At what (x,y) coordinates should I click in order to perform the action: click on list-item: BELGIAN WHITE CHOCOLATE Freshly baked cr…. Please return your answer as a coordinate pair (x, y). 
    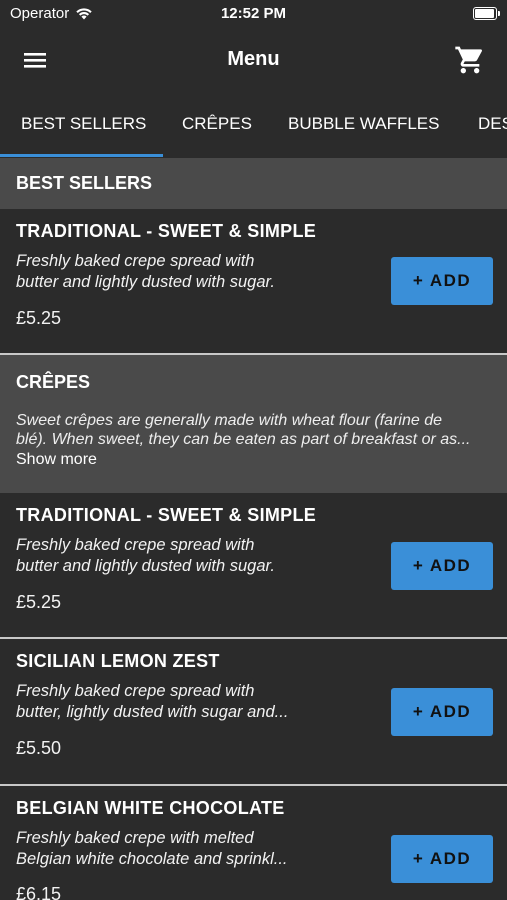
    Looking at the image, I should click on (253, 843).